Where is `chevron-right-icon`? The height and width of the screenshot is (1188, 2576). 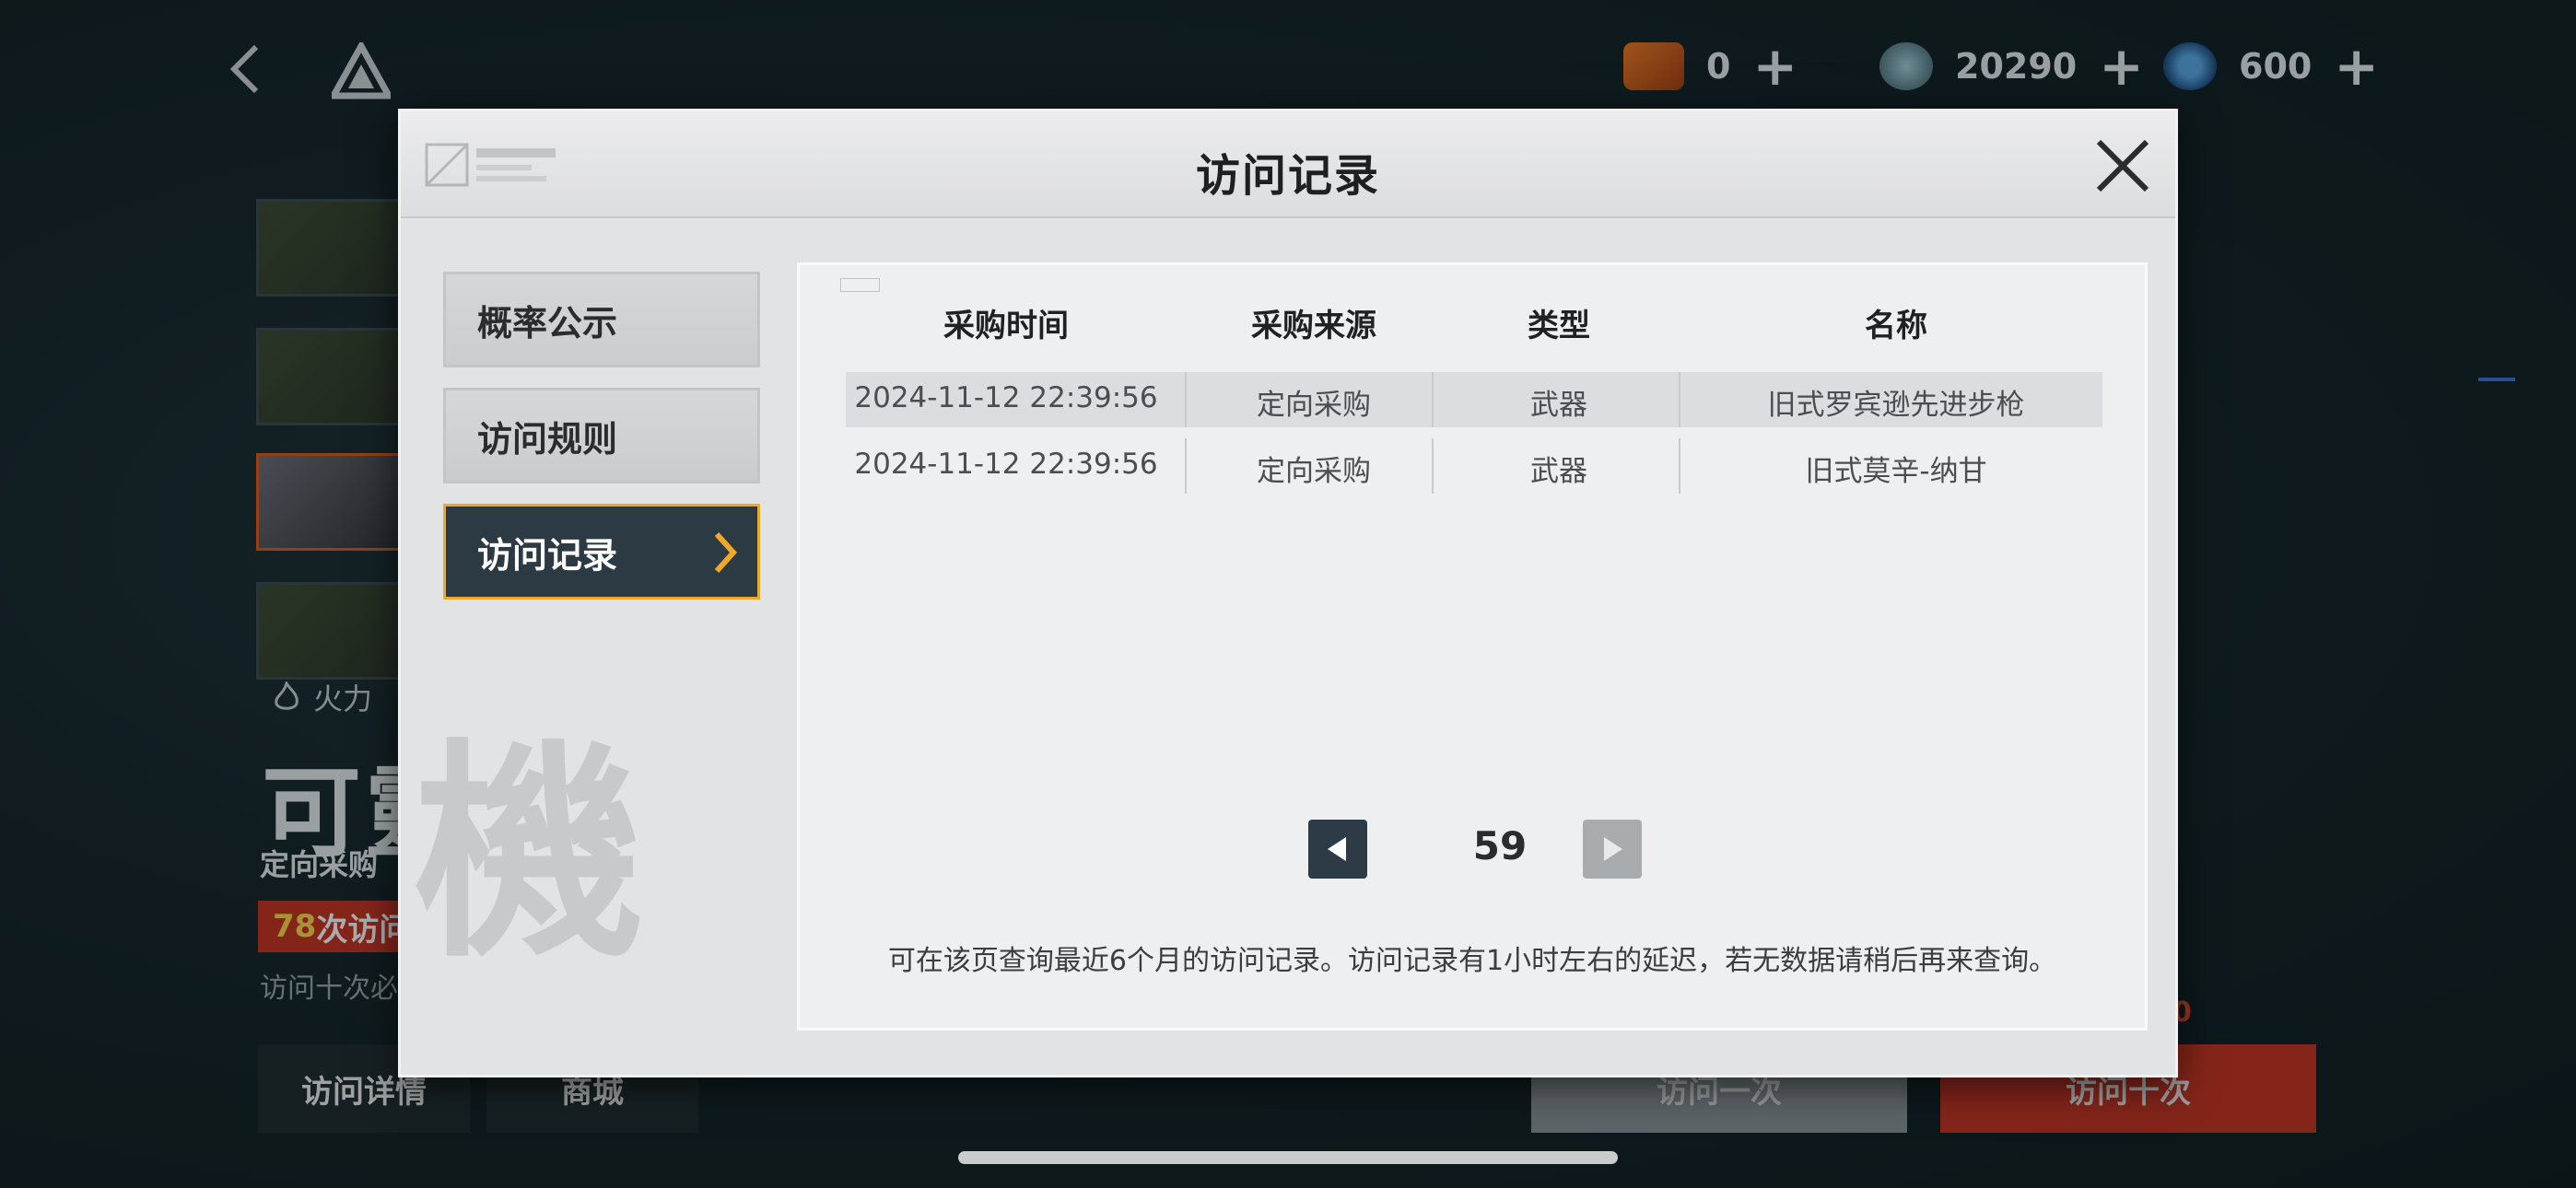 chevron-right-icon is located at coordinates (726, 552).